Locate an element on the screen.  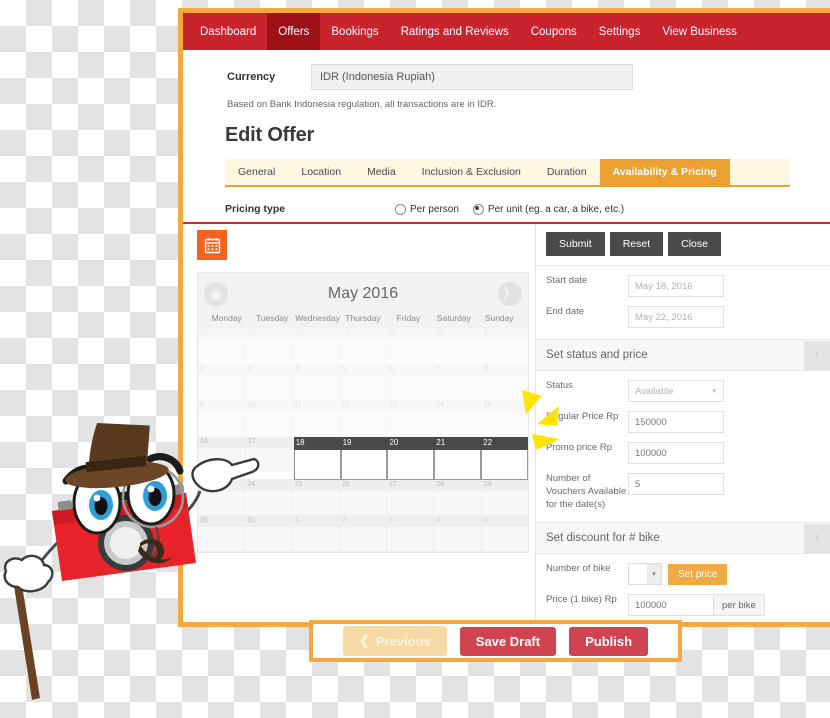
calendar-day: 16 is located at coordinates (222, 458).